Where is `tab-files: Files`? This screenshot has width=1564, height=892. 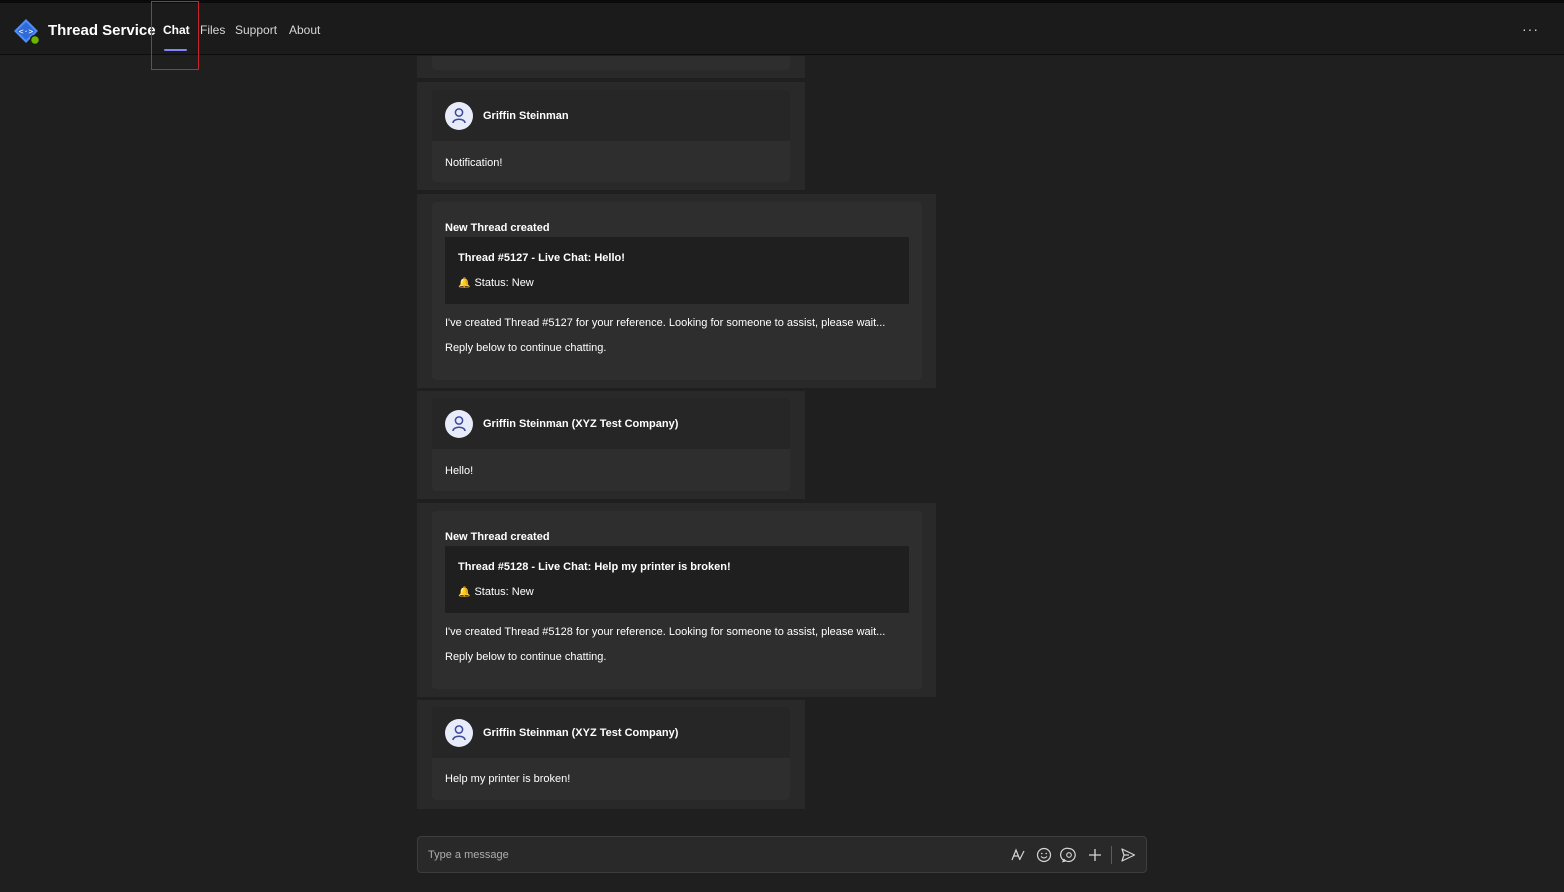
tab-files: Files is located at coordinates (212, 30).